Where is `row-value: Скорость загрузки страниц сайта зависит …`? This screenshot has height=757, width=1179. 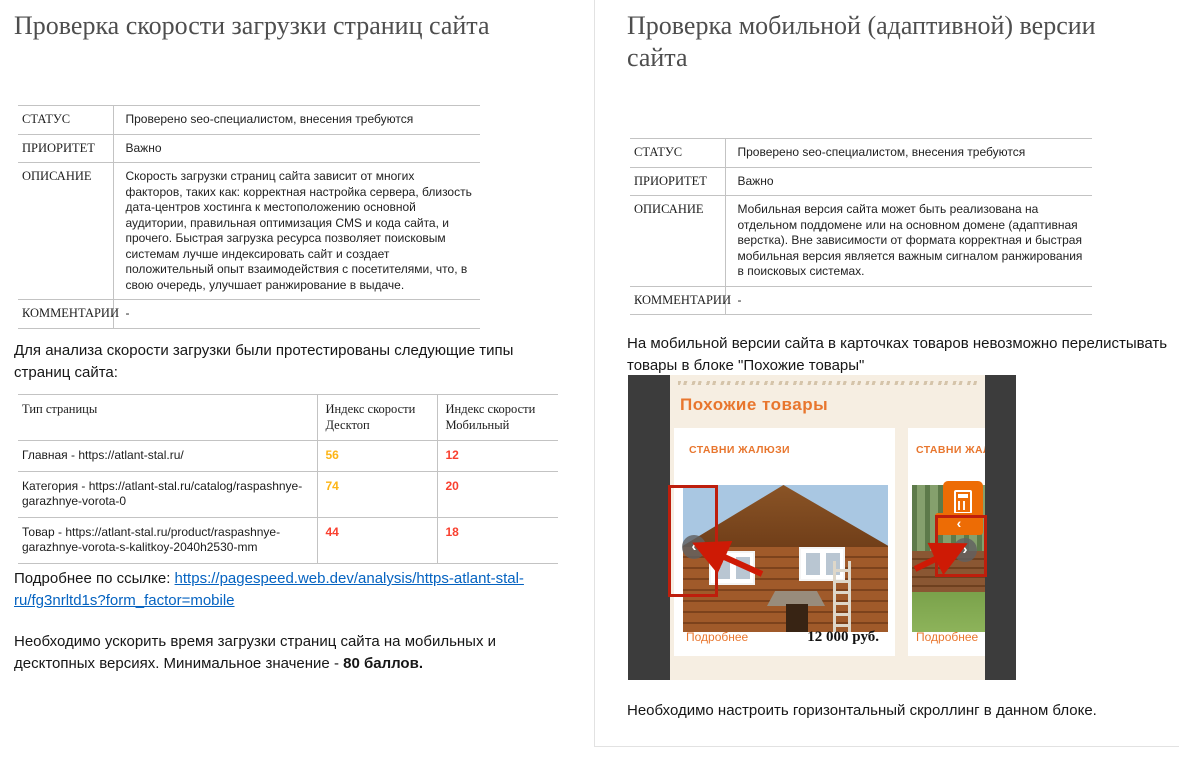 row-value: Скорость загрузки страниц сайта зависит … is located at coordinates (296, 231).